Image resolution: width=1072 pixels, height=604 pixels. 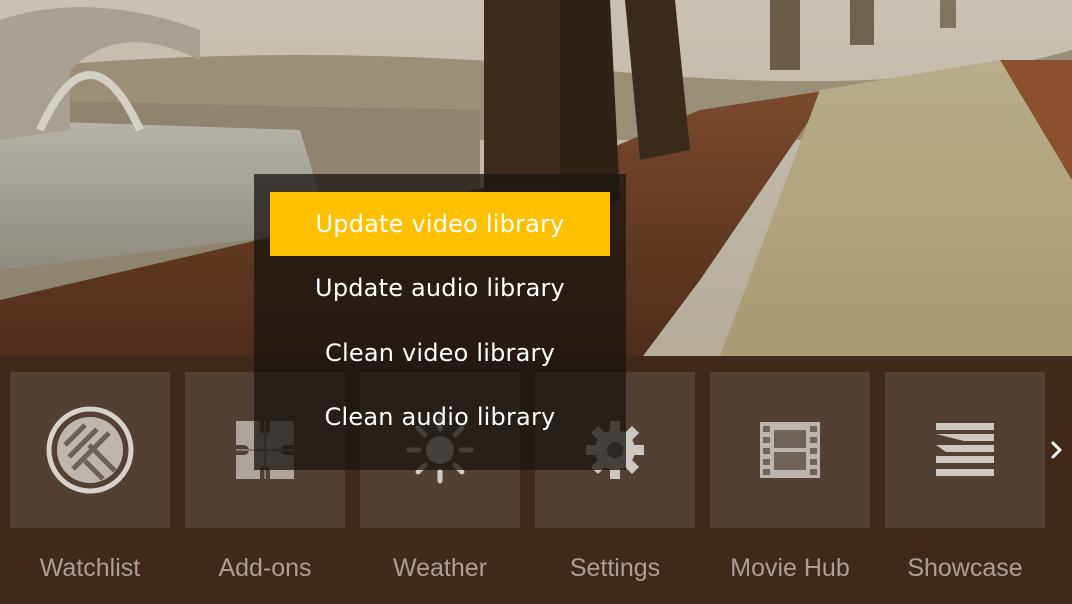 I want to click on menu-item-clean-video-library: Clean video library, so click(x=440, y=353).